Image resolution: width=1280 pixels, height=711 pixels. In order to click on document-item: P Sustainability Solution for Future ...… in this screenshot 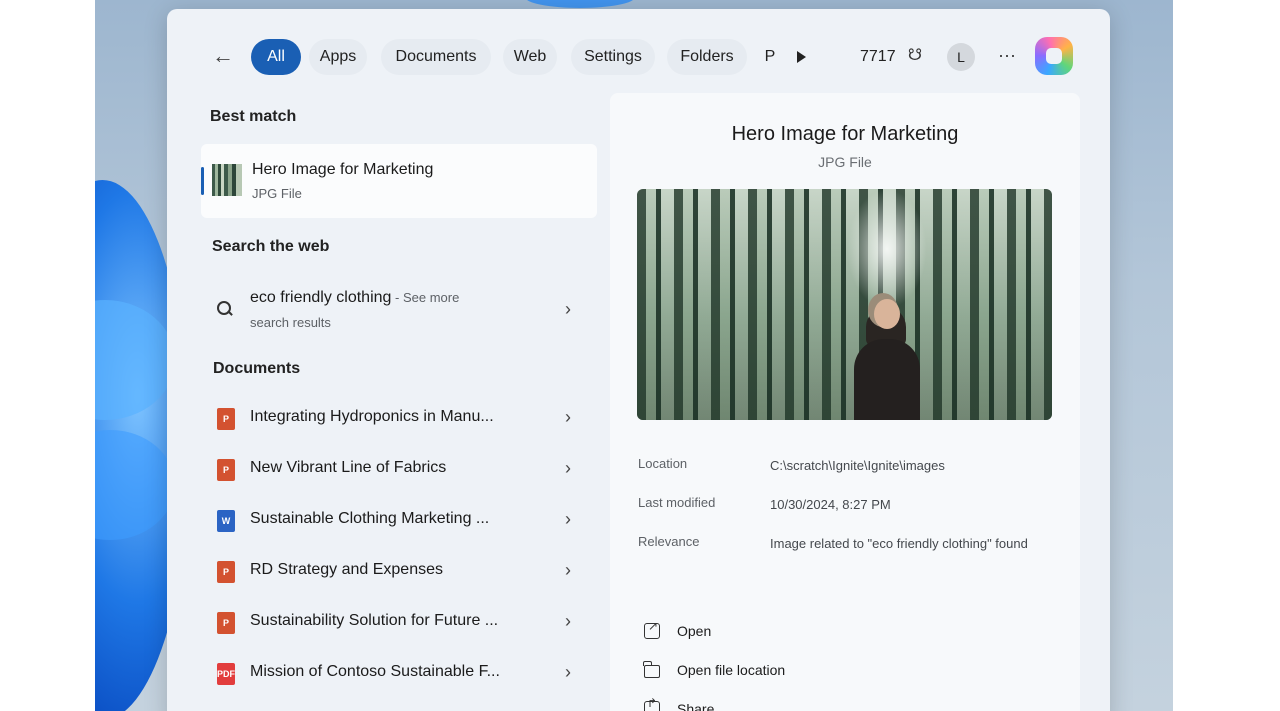, I will do `click(399, 623)`.